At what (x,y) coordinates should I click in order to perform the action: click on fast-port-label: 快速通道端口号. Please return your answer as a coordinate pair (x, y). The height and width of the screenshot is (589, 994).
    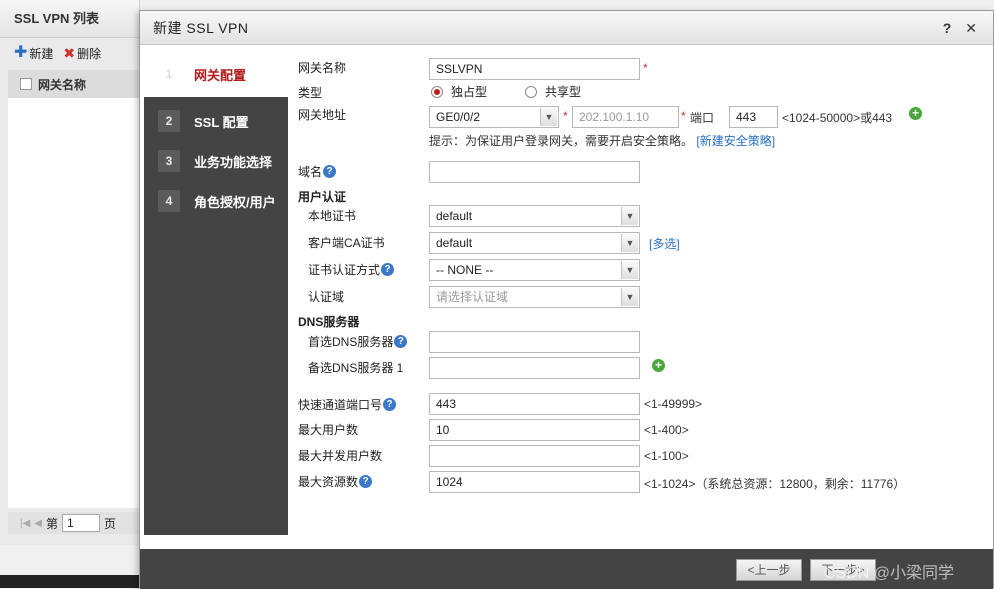
    Looking at the image, I should click on (340, 405).